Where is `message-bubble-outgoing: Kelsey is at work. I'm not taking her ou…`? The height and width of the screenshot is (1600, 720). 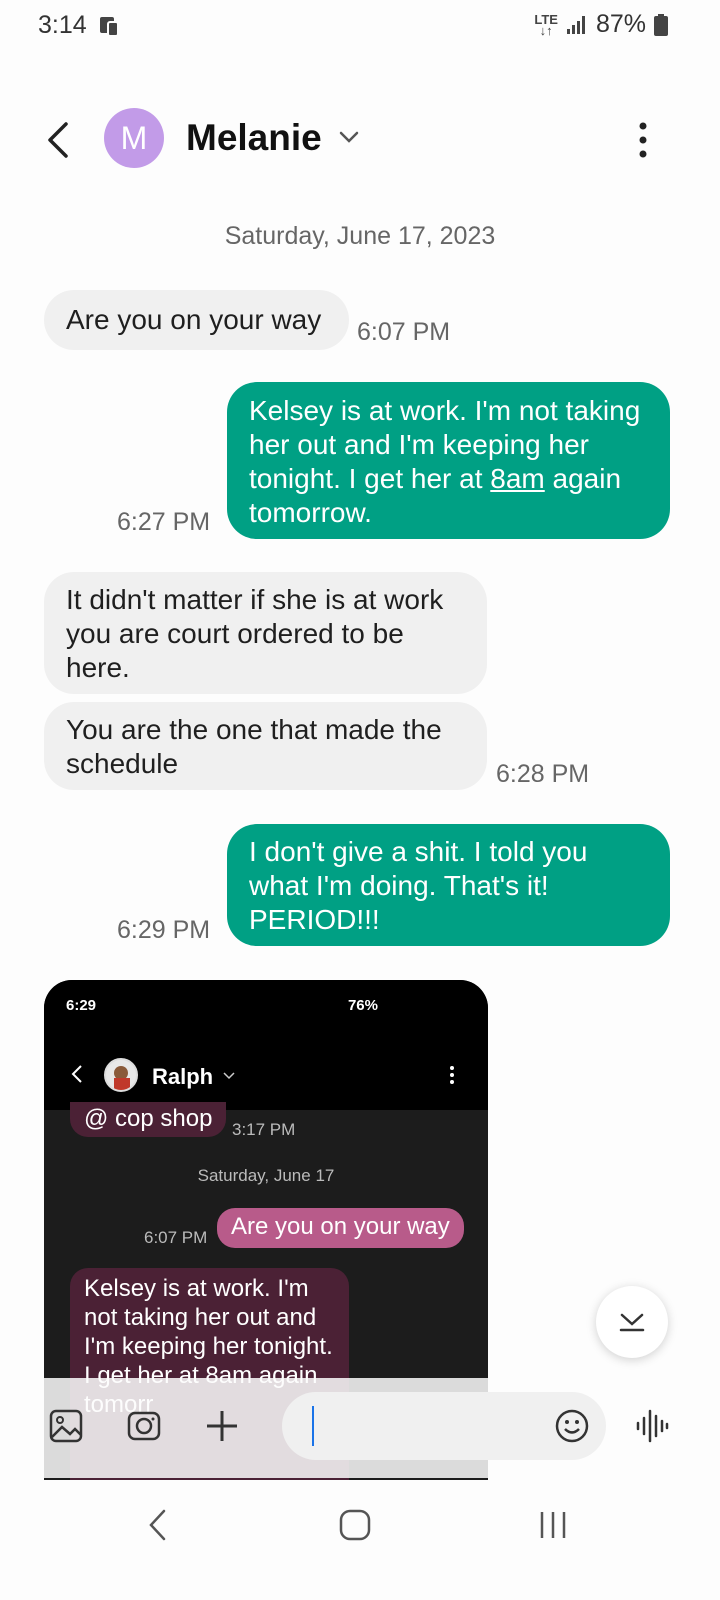
message-bubble-outgoing: Kelsey is at work. I'm not taking her ou… is located at coordinates (448, 460).